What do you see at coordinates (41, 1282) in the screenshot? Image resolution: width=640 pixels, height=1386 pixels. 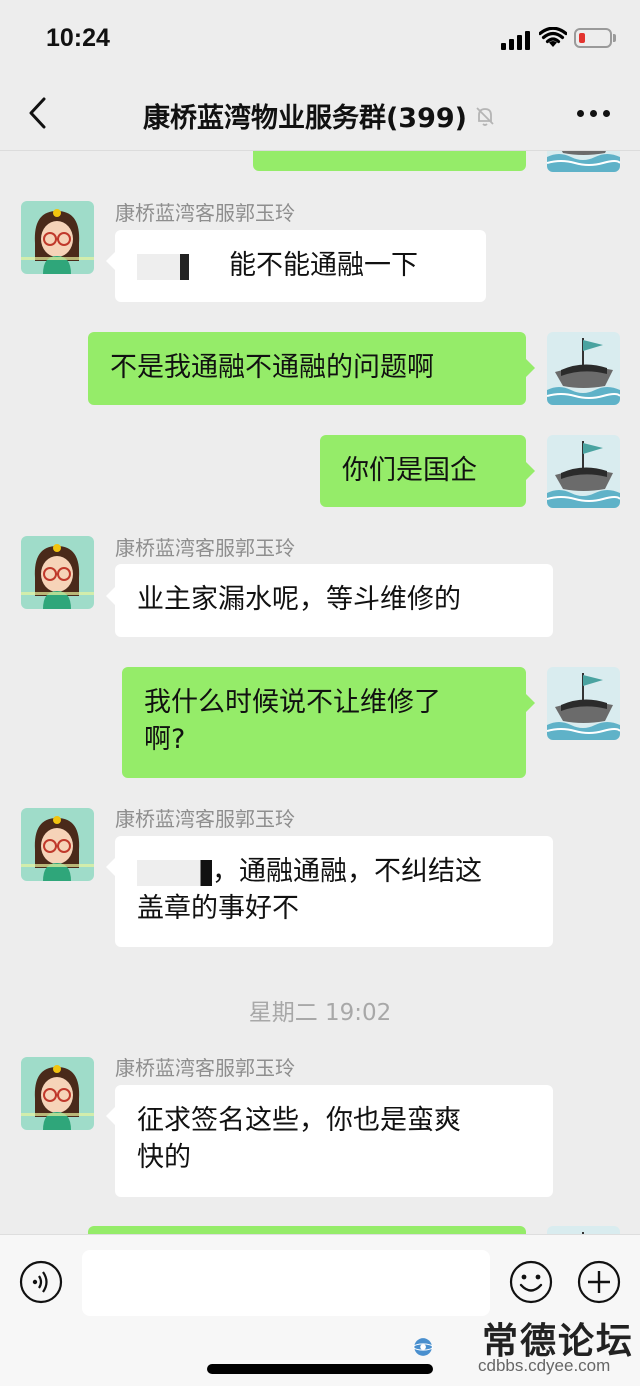 I see `voice-icon` at bounding box center [41, 1282].